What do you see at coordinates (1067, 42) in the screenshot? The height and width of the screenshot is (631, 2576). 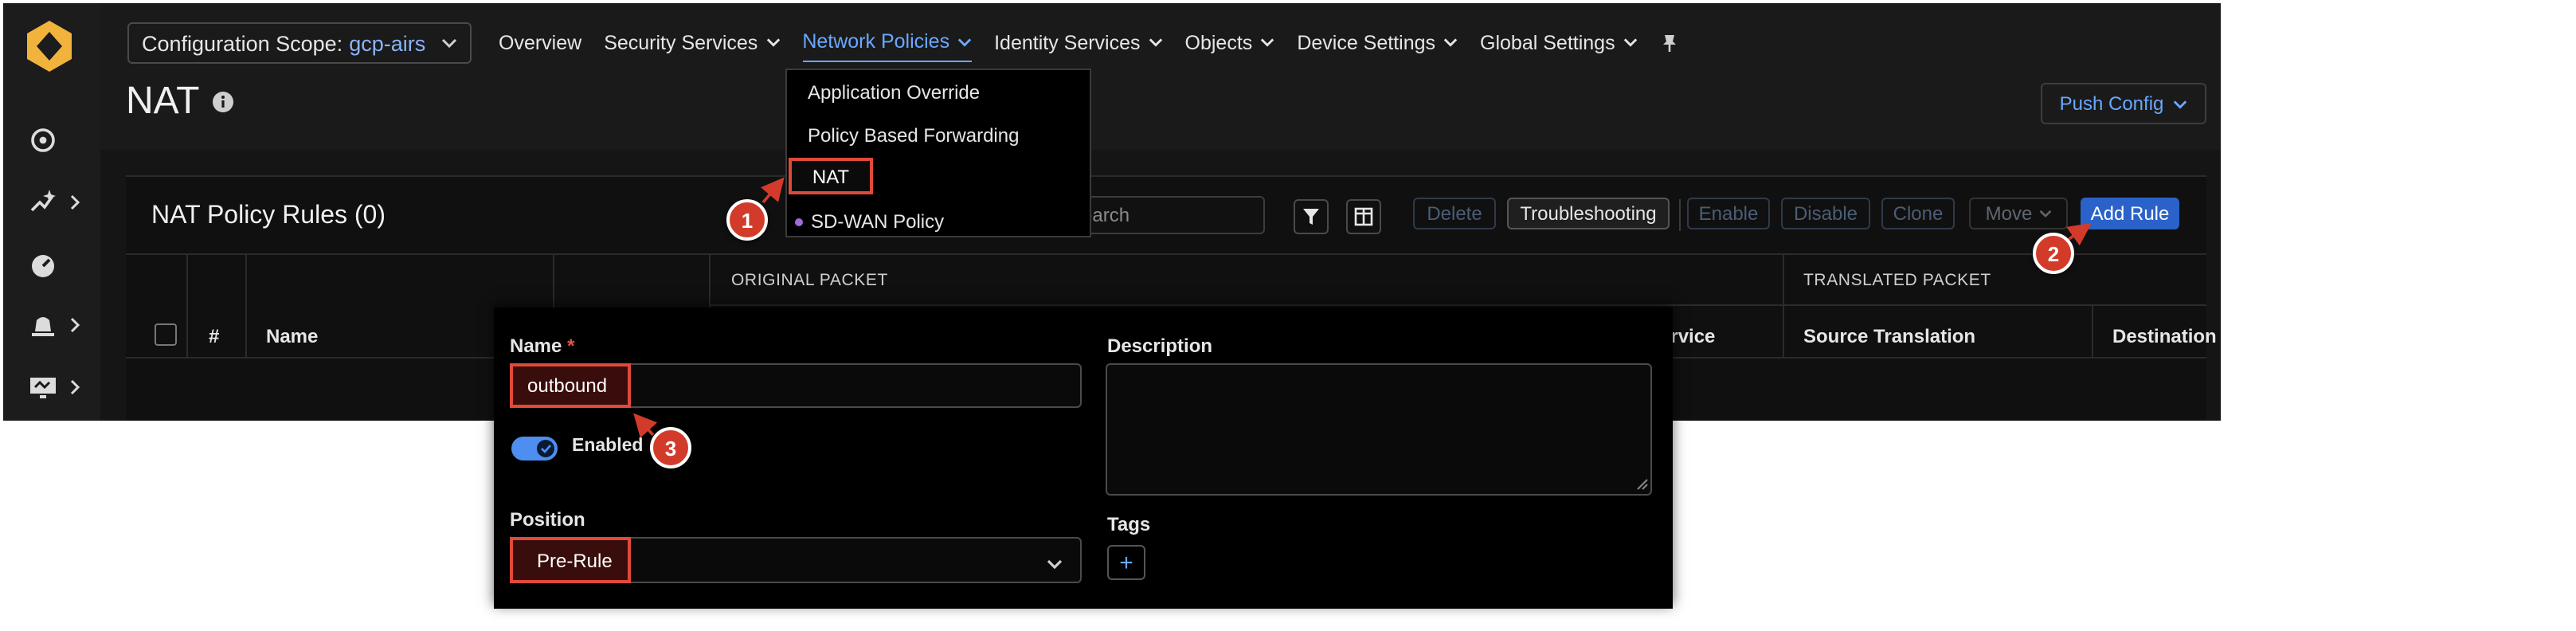 I see `nav-label: Identity Services` at bounding box center [1067, 42].